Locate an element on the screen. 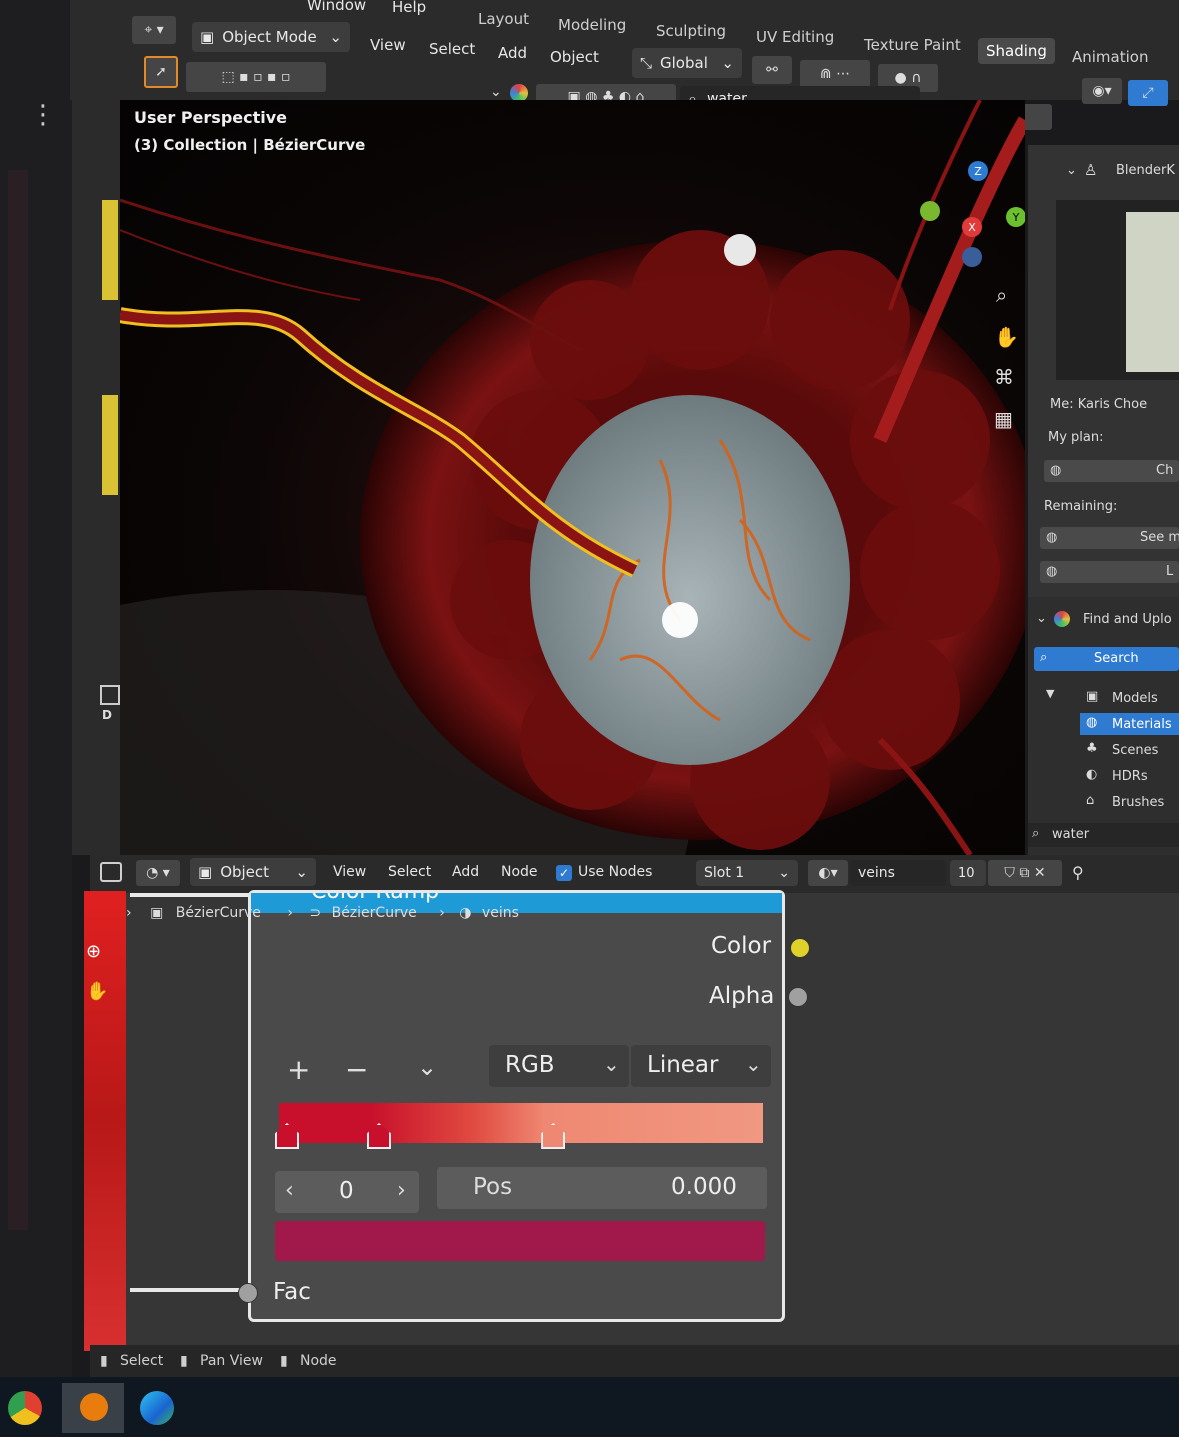  gizmo-neg-z is located at coordinates (972, 257).